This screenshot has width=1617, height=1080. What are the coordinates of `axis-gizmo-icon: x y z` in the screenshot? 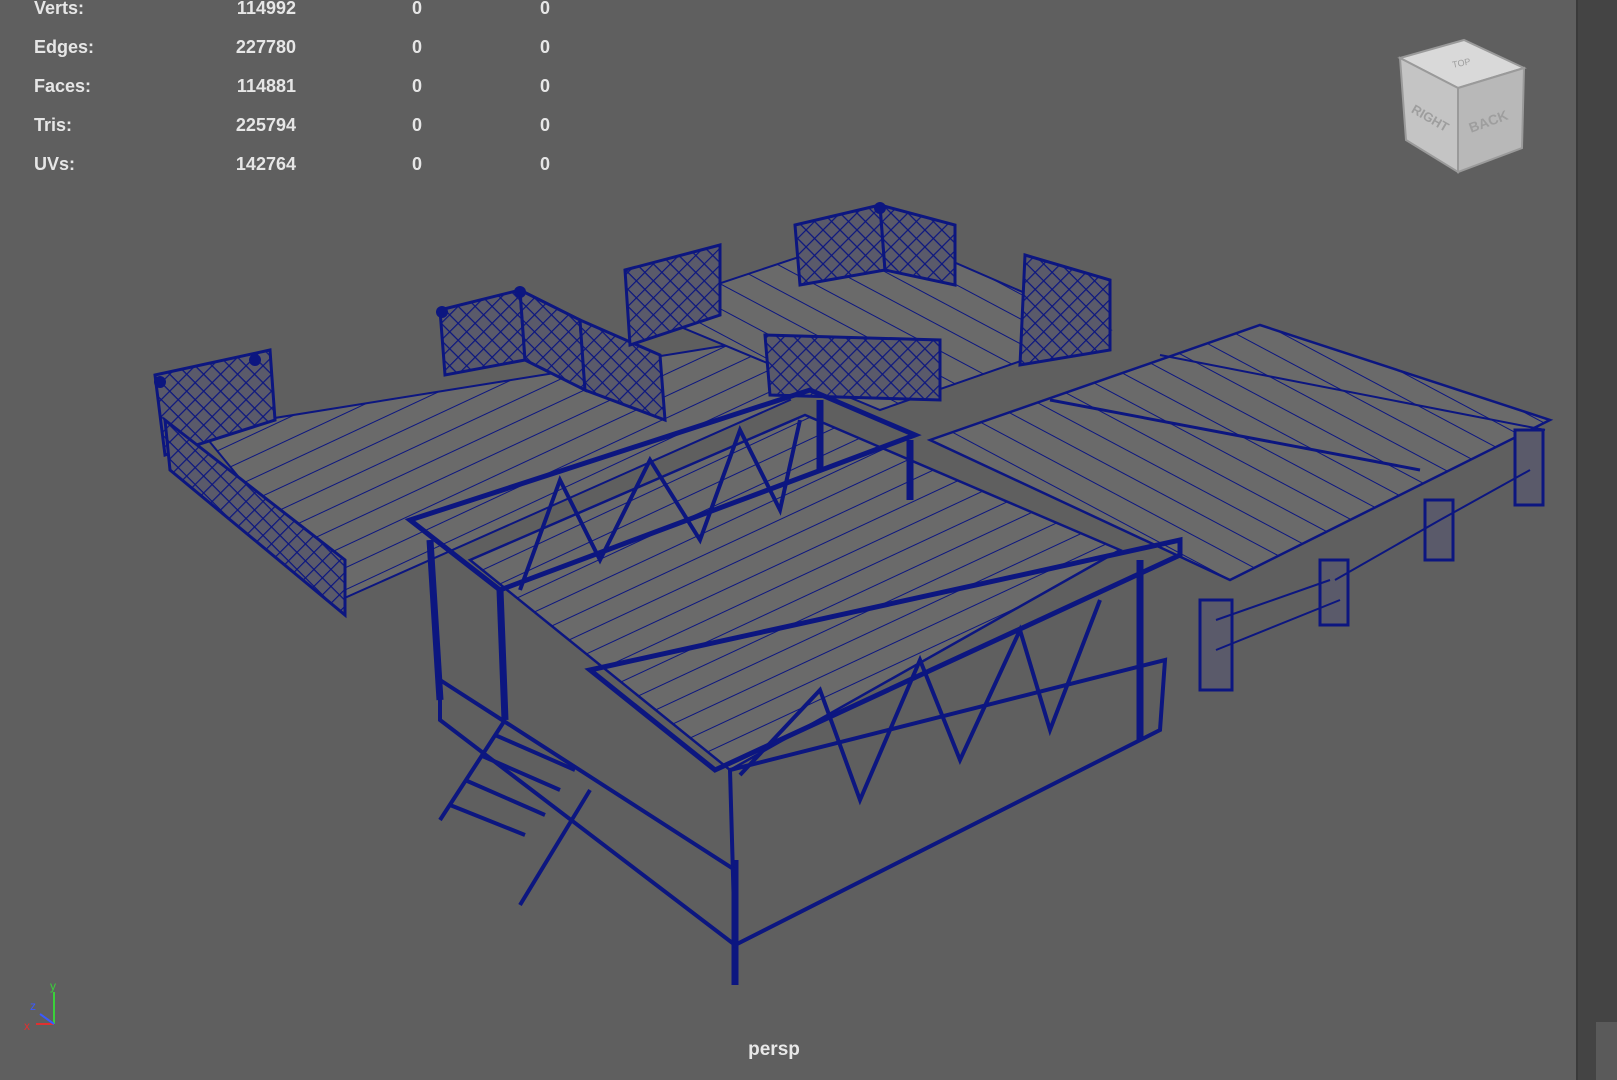 It's located at (40, 1006).